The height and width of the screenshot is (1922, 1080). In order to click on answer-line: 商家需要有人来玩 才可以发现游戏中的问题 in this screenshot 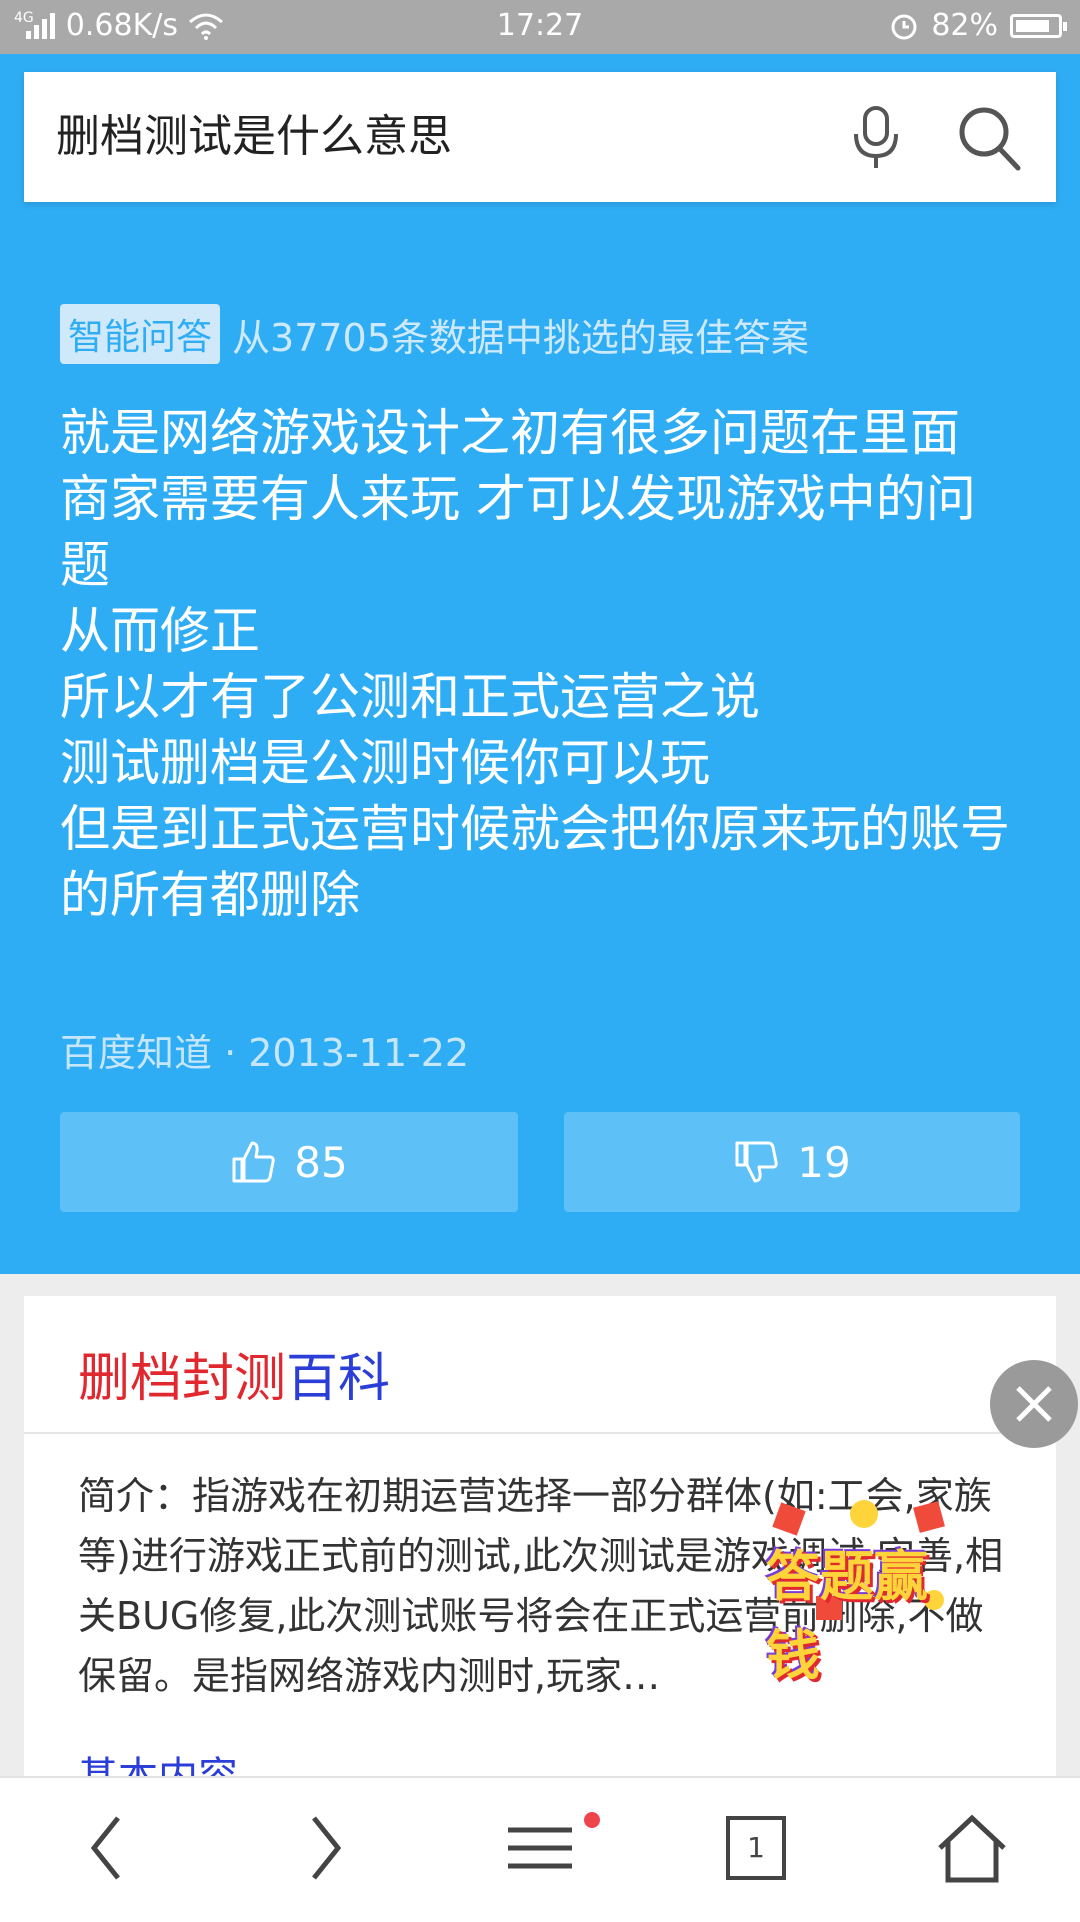, I will do `click(518, 532)`.